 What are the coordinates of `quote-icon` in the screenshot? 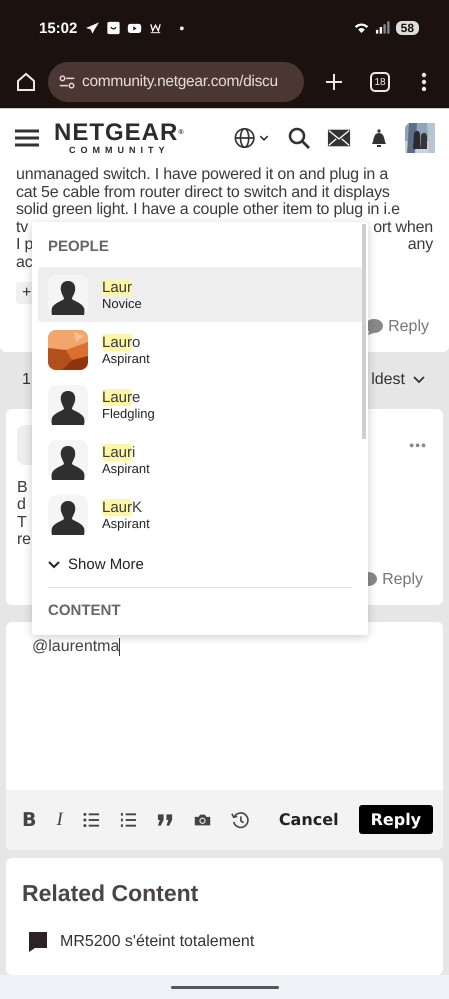 It's located at (165, 820).